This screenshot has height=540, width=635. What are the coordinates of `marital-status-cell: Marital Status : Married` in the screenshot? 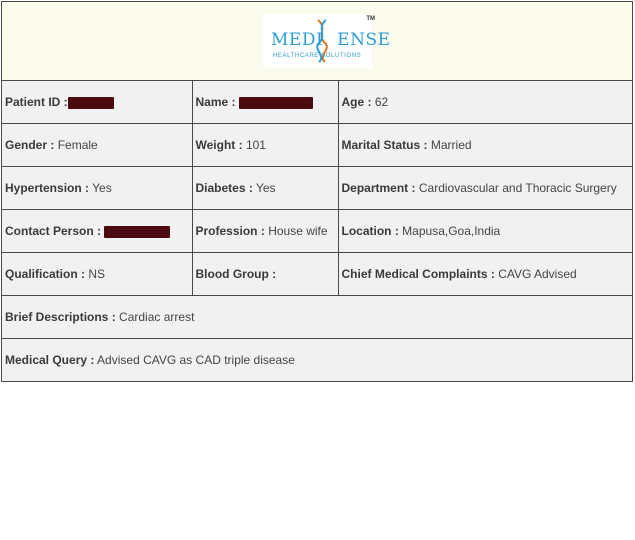 It's located at (484, 145).